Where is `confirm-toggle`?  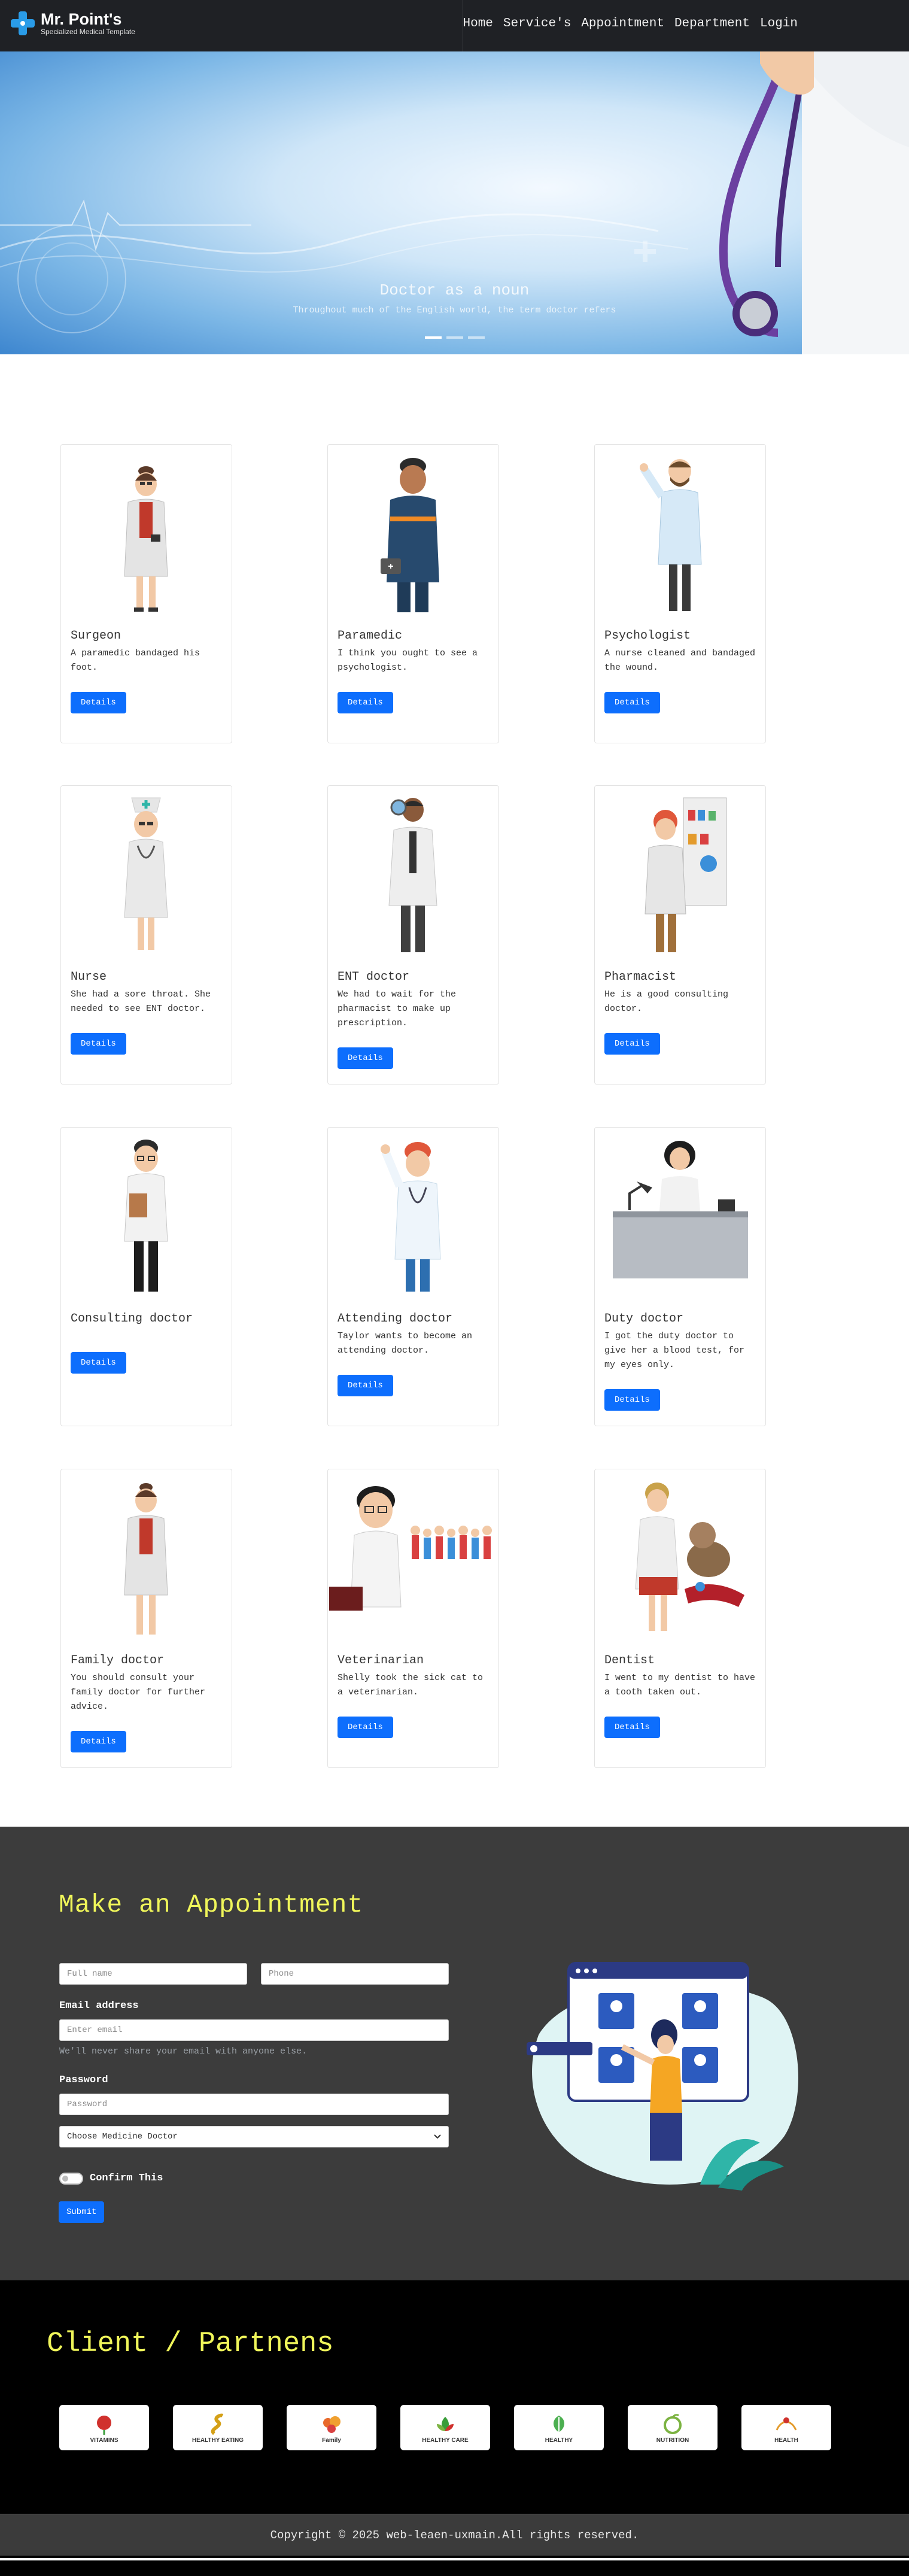
confirm-toggle is located at coordinates (71, 2179).